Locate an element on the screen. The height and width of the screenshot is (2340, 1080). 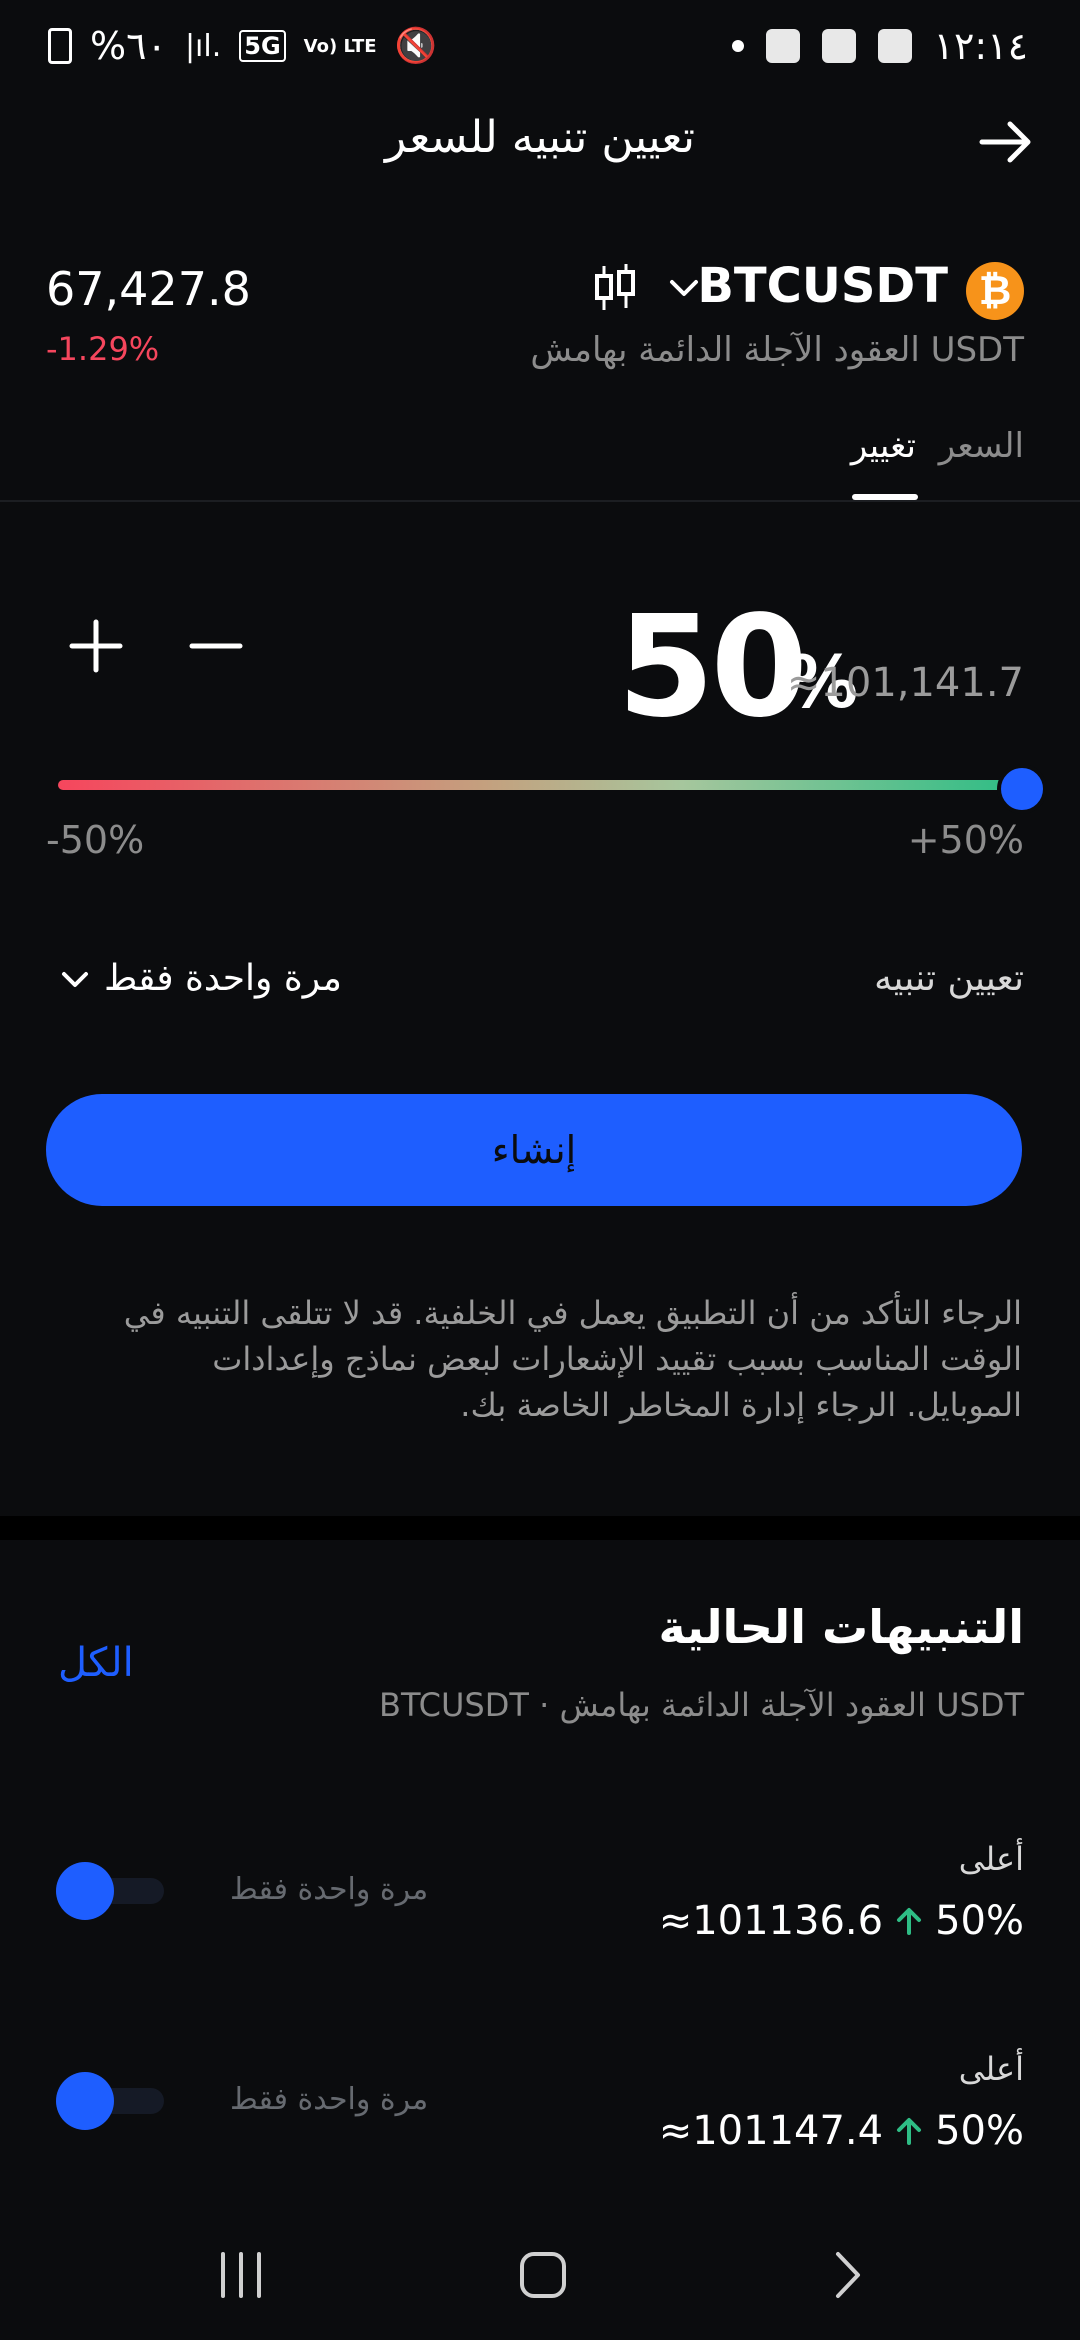
back-nav-button is located at coordinates (845, 2275).